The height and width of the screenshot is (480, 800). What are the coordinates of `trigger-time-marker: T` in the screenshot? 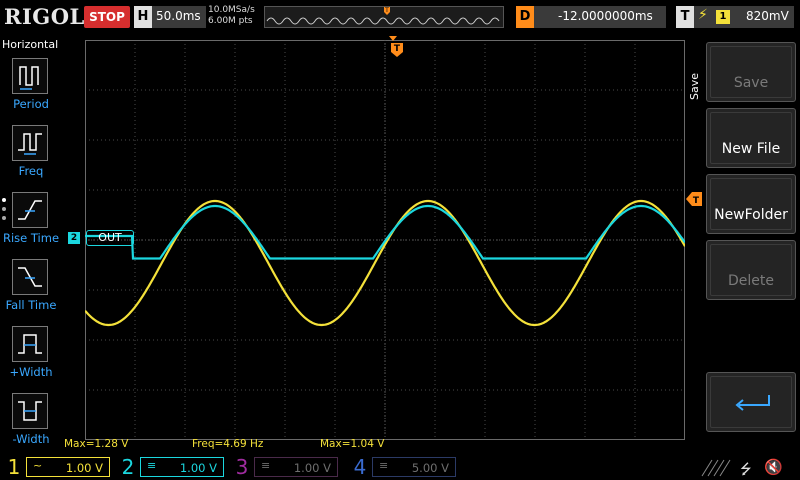 It's located at (397, 47).